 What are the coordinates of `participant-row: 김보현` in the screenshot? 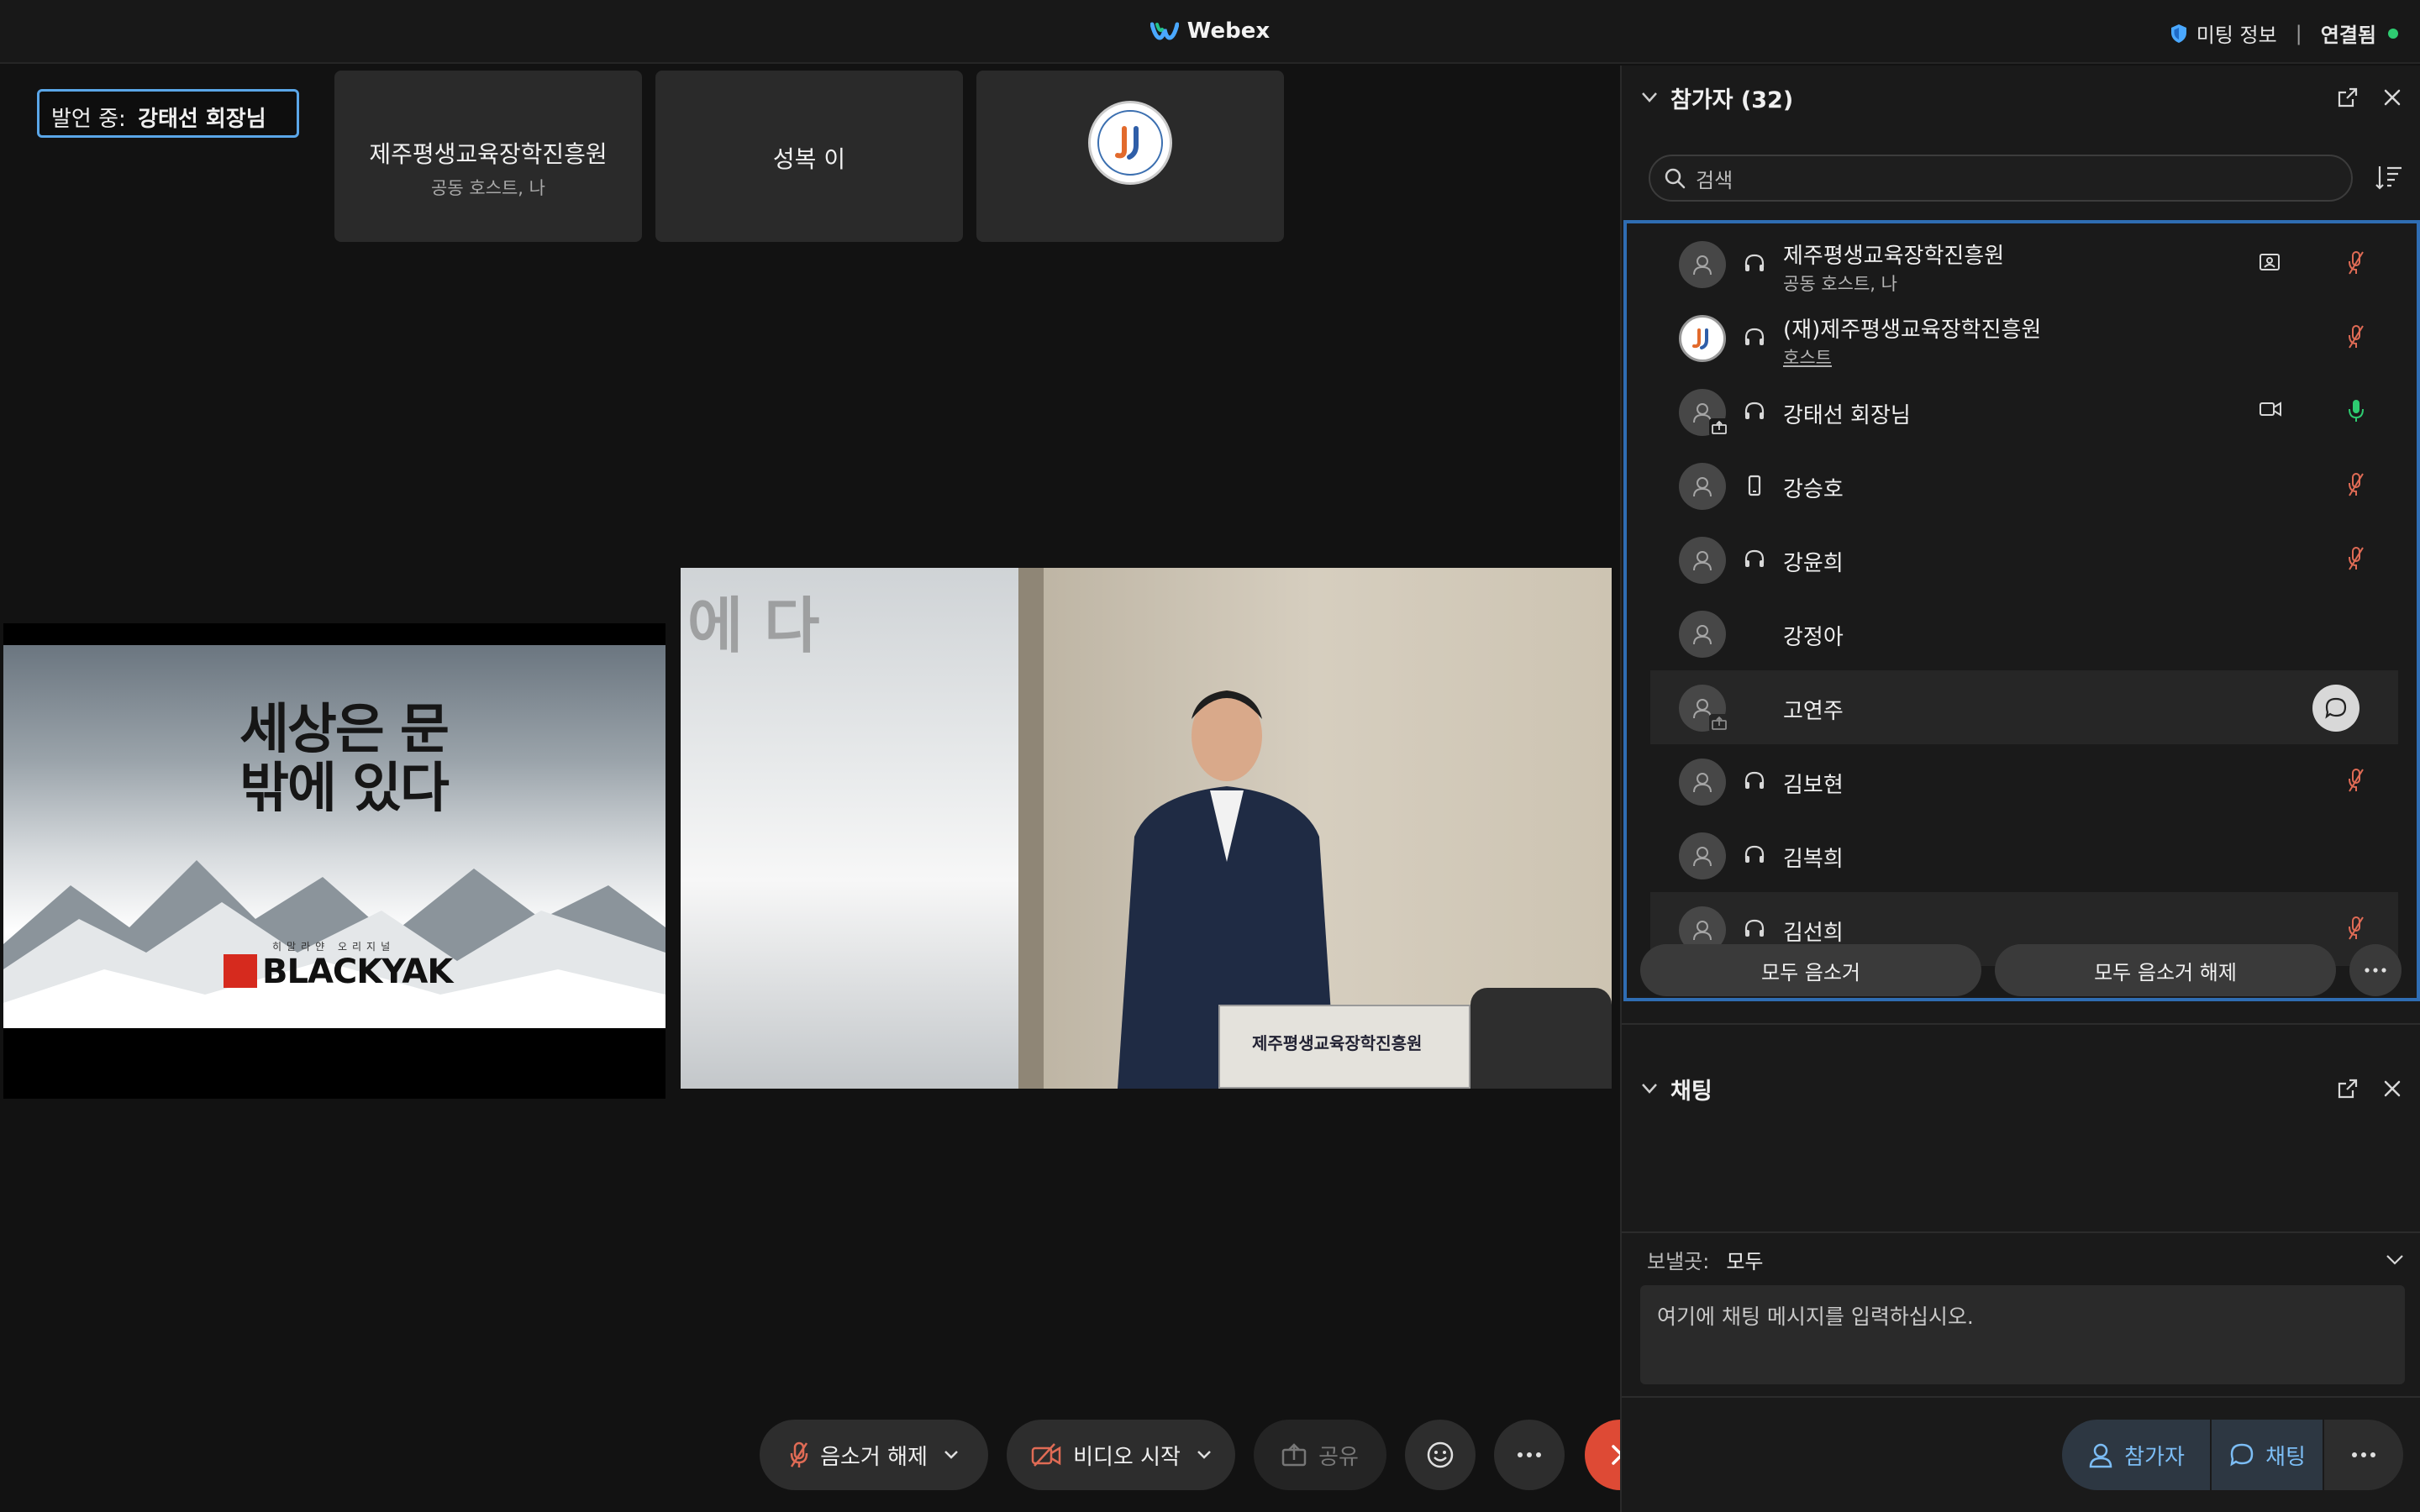 It's located at (2024, 781).